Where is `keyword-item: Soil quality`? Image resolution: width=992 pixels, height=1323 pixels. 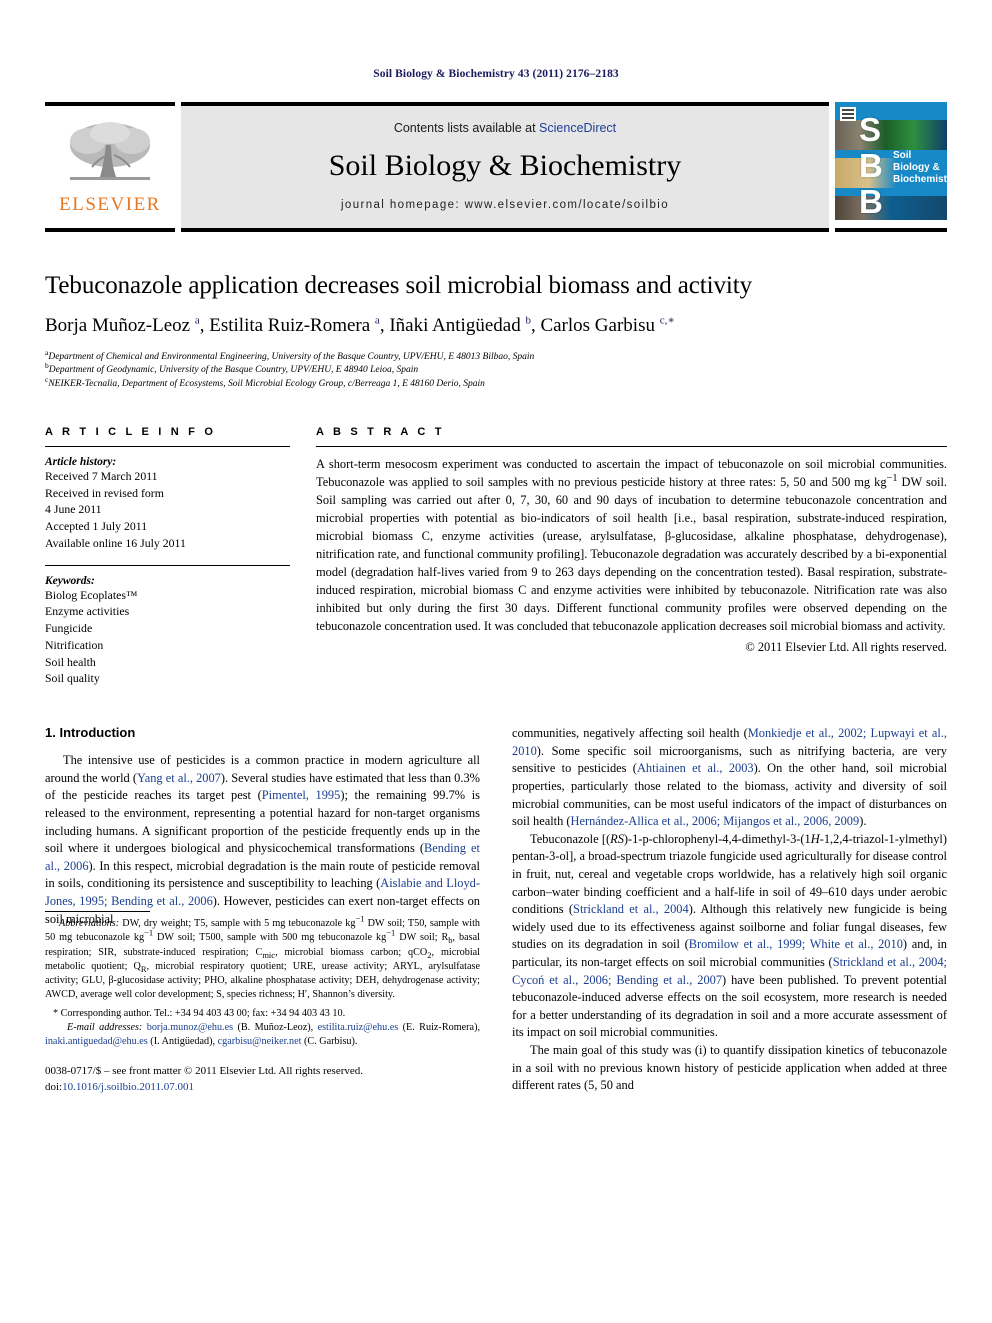 keyword-item: Soil quality is located at coordinates (72, 678).